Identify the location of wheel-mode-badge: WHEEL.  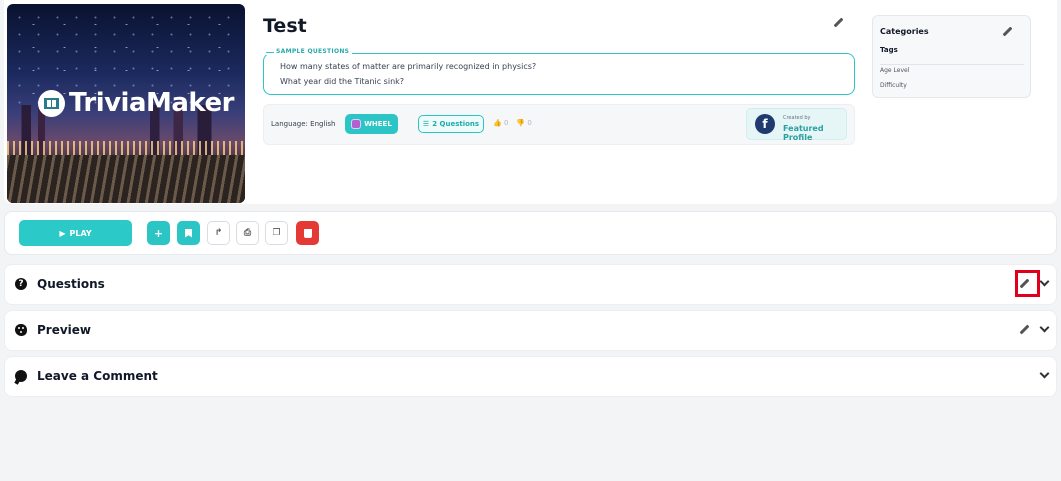
(371, 124).